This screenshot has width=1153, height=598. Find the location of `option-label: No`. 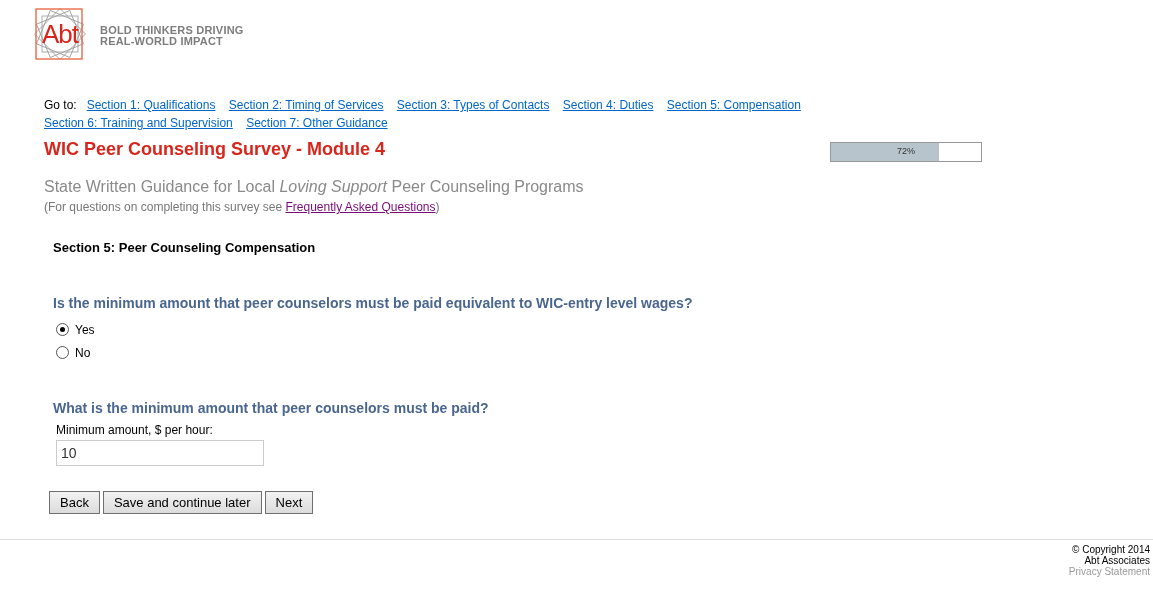

option-label: No is located at coordinates (83, 352).